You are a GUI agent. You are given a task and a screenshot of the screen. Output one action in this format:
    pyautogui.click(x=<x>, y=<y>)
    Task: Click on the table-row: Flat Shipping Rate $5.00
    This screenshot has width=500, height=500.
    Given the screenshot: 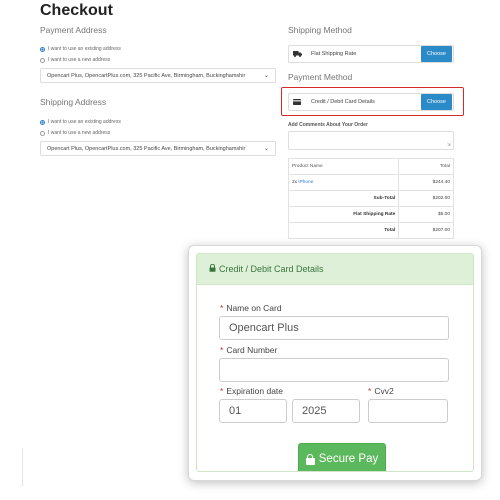 What is the action you would take?
    pyautogui.click(x=370, y=214)
    